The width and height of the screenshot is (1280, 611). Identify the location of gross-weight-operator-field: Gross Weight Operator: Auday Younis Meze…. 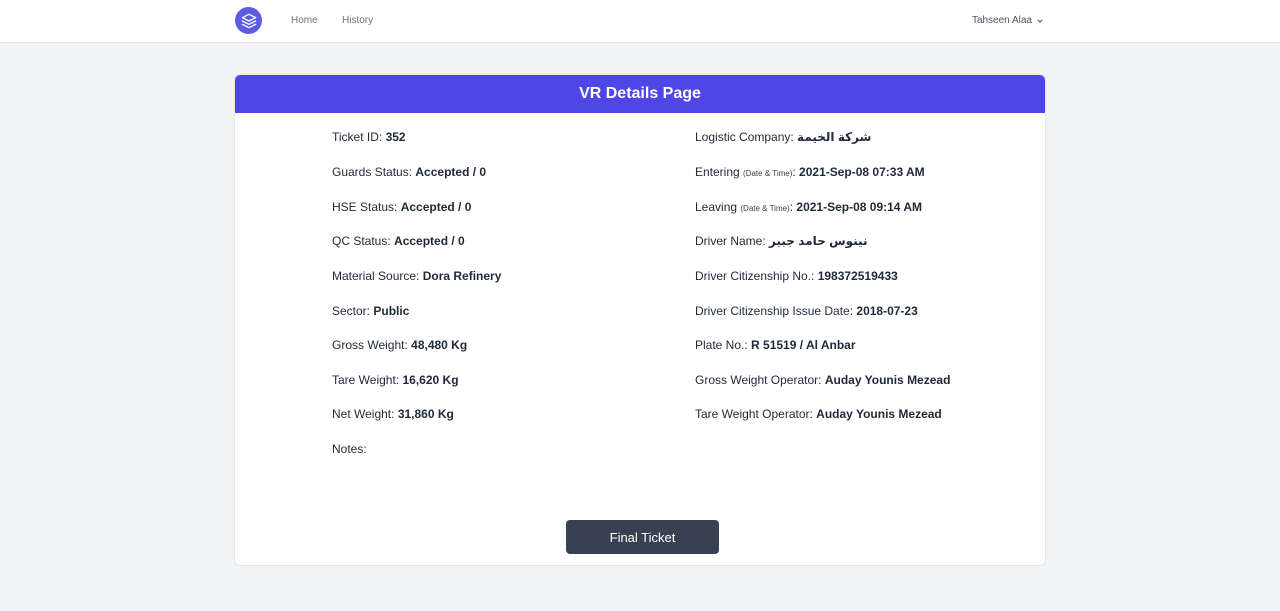
(822, 380).